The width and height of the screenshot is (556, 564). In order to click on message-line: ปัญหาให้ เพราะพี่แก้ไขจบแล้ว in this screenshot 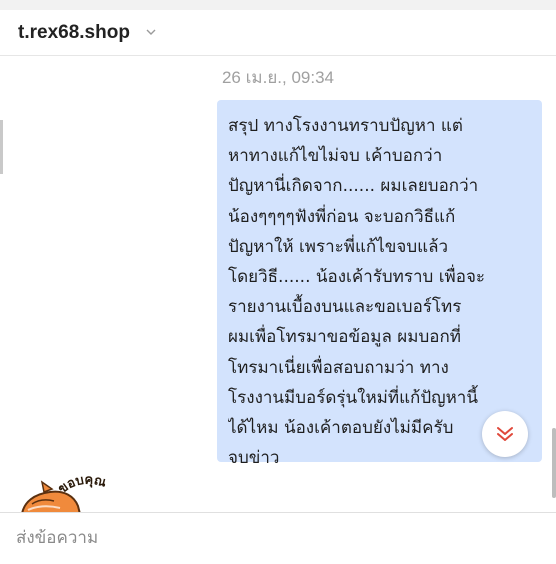, I will do `click(338, 246)`.